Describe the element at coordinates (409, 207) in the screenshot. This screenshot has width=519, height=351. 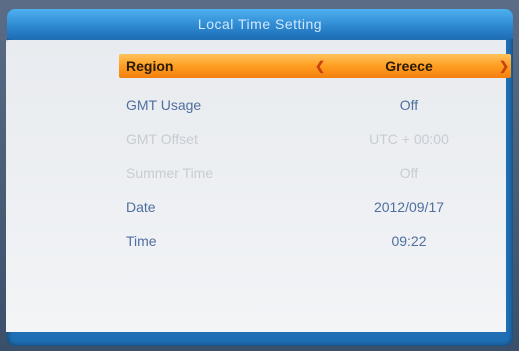
I see `setting-value: 2012/09/17` at that location.